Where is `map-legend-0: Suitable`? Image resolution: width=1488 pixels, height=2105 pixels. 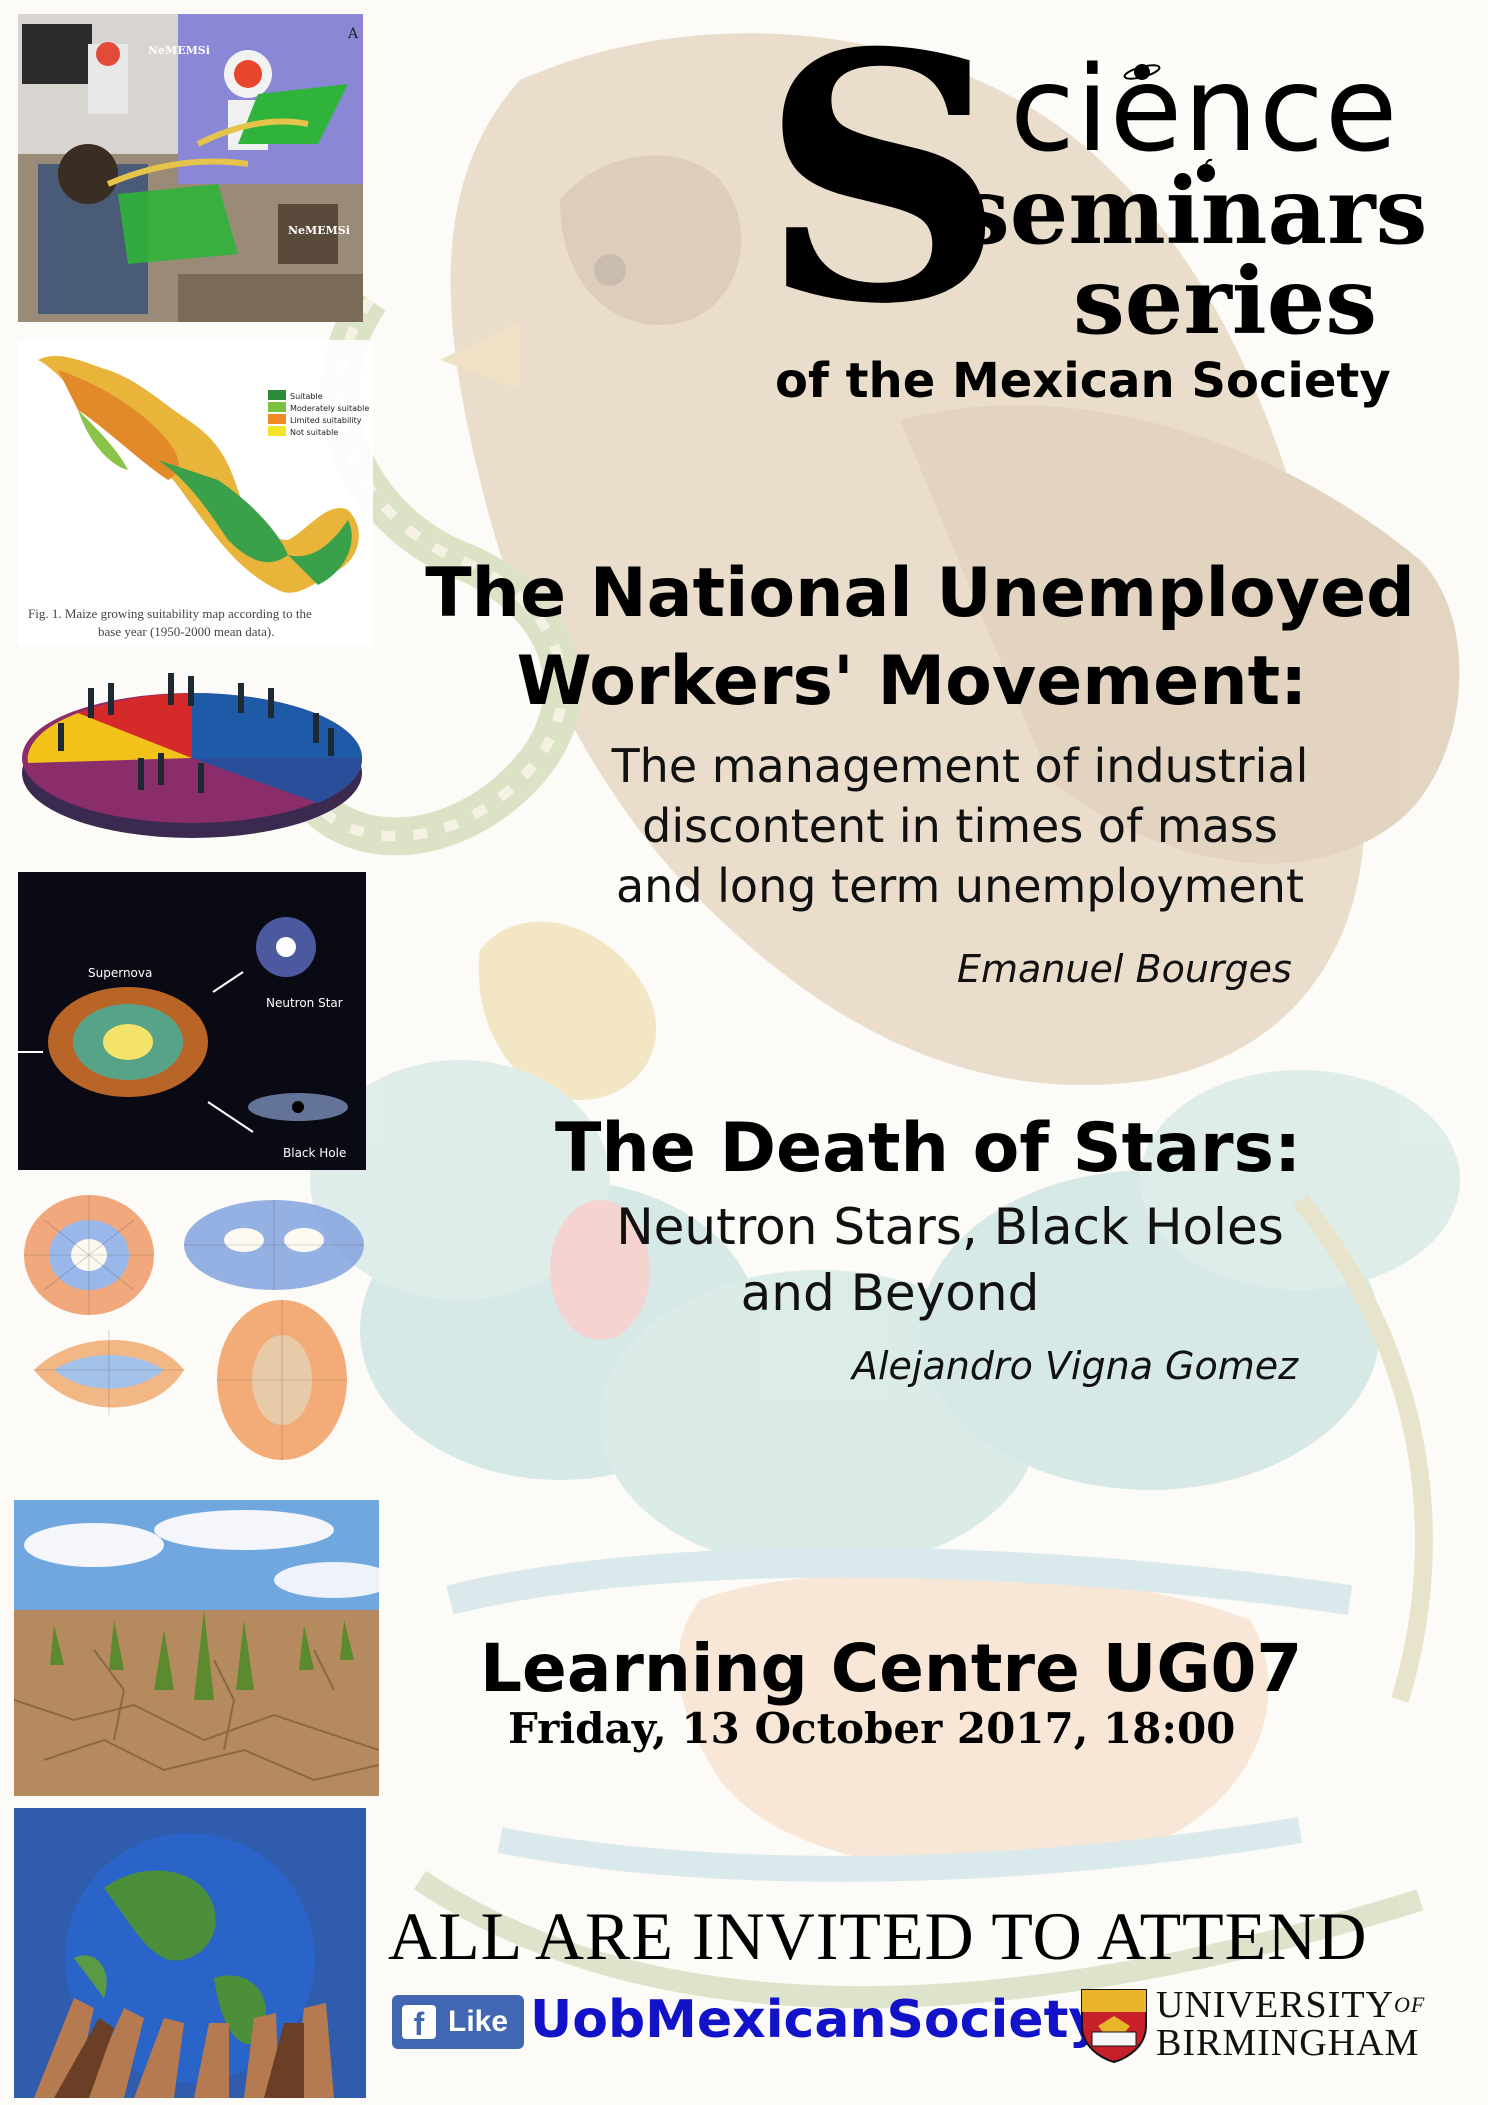 map-legend-0: Suitable is located at coordinates (306, 396).